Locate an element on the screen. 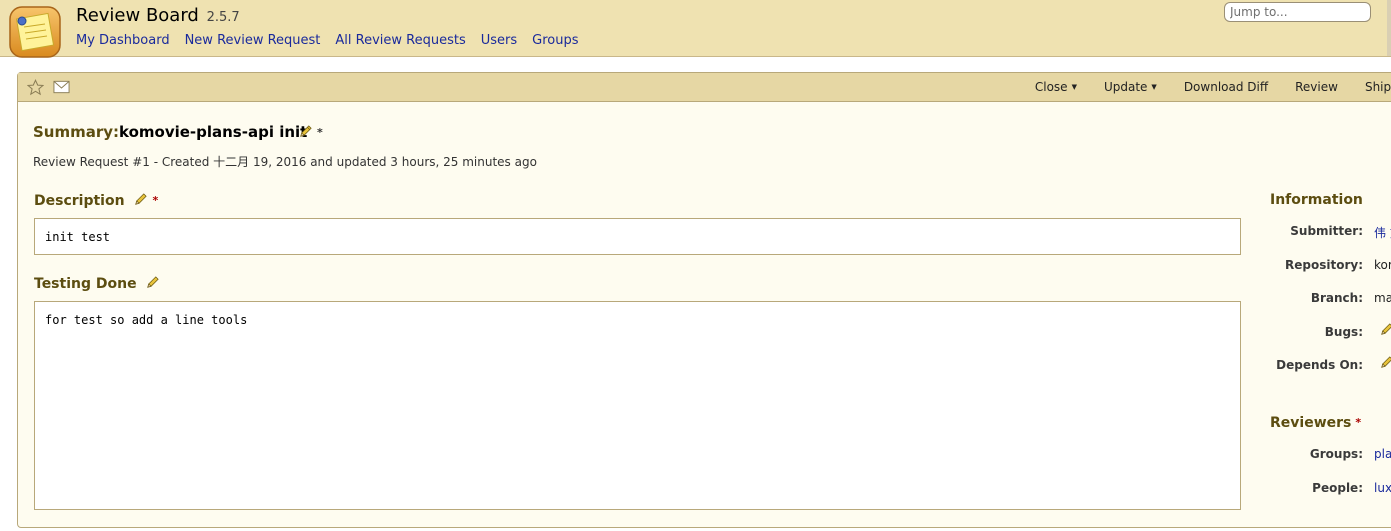 This screenshot has height=531, width=1391. close-menu: Close ▼ is located at coordinates (1056, 87).